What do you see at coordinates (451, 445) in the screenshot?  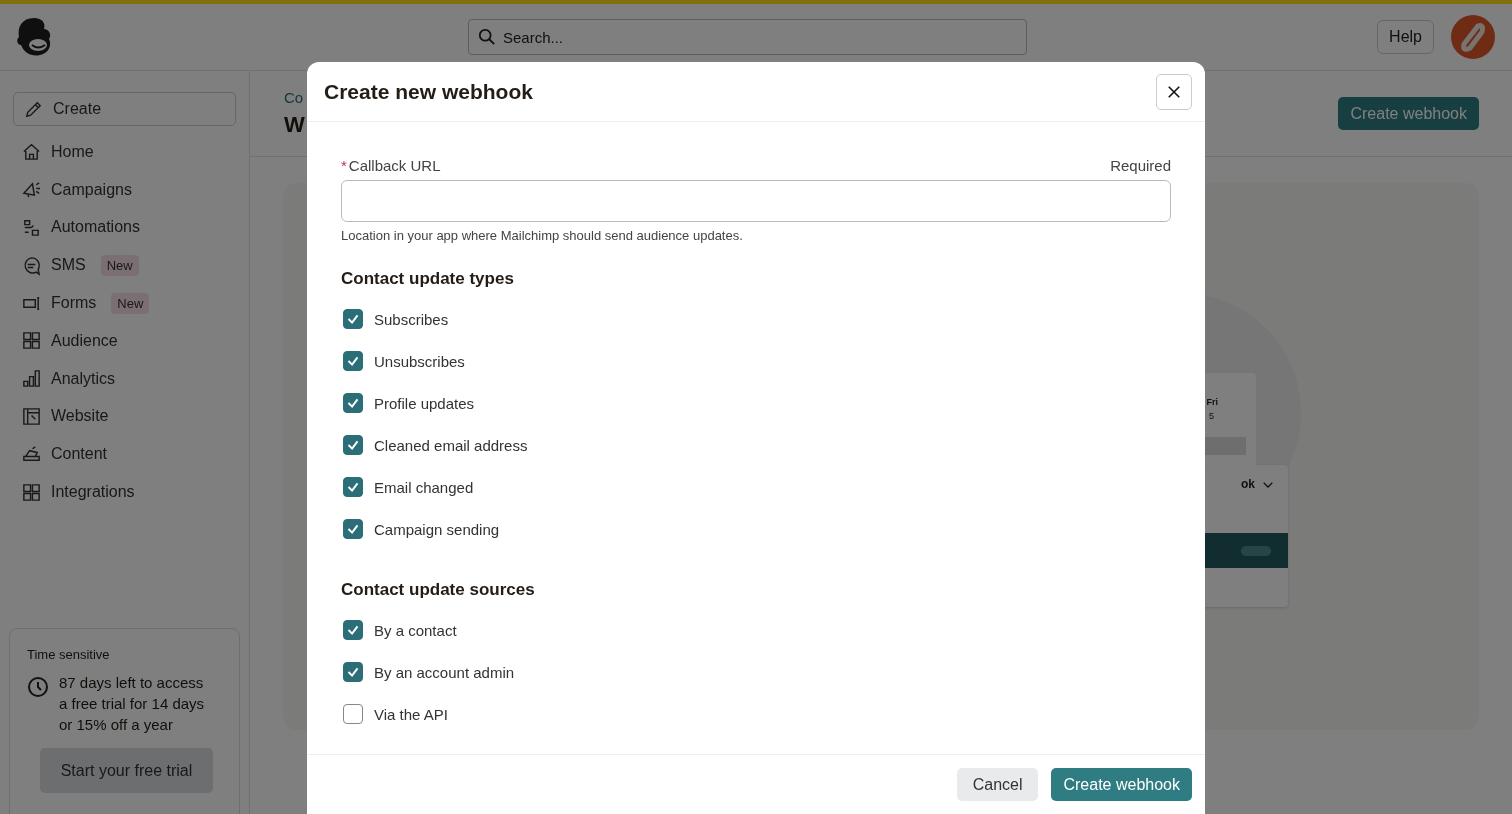 I see `checkbox-label: Cleaned email address` at bounding box center [451, 445].